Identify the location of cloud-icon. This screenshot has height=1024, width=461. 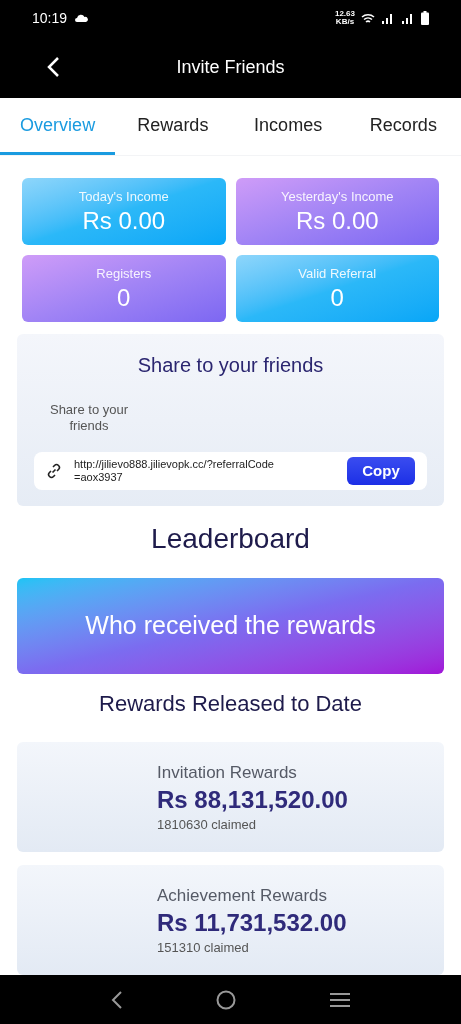
(82, 18).